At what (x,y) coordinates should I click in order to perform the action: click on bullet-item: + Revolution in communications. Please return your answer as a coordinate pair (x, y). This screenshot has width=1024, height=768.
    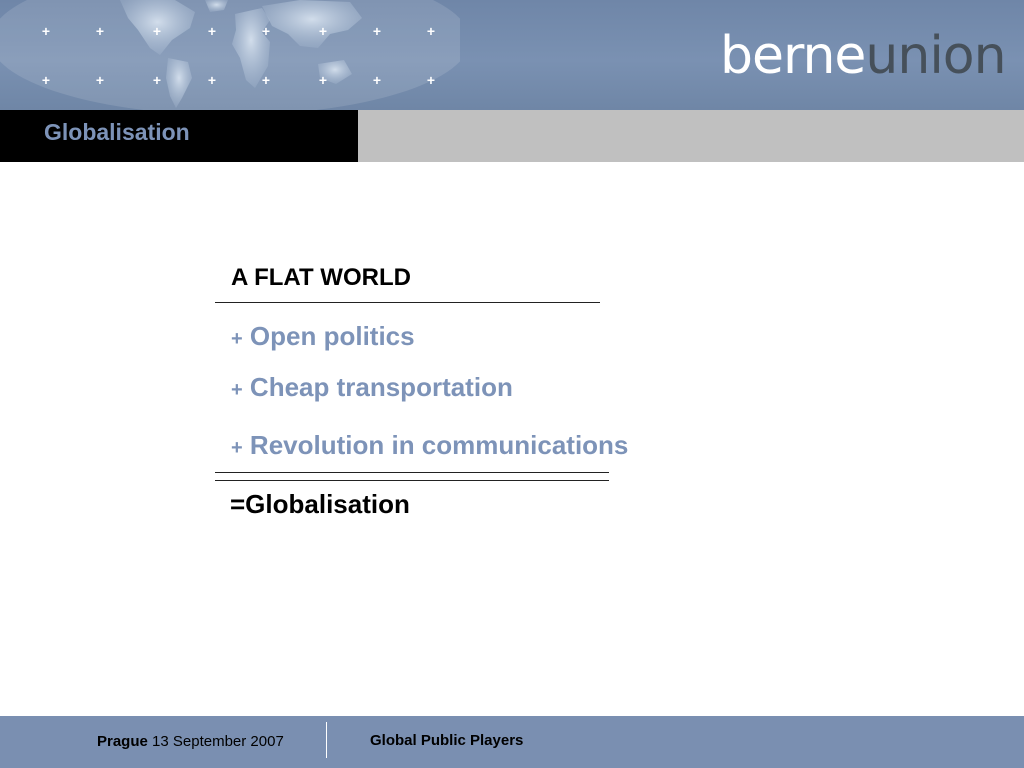
    Looking at the image, I should click on (429, 446).